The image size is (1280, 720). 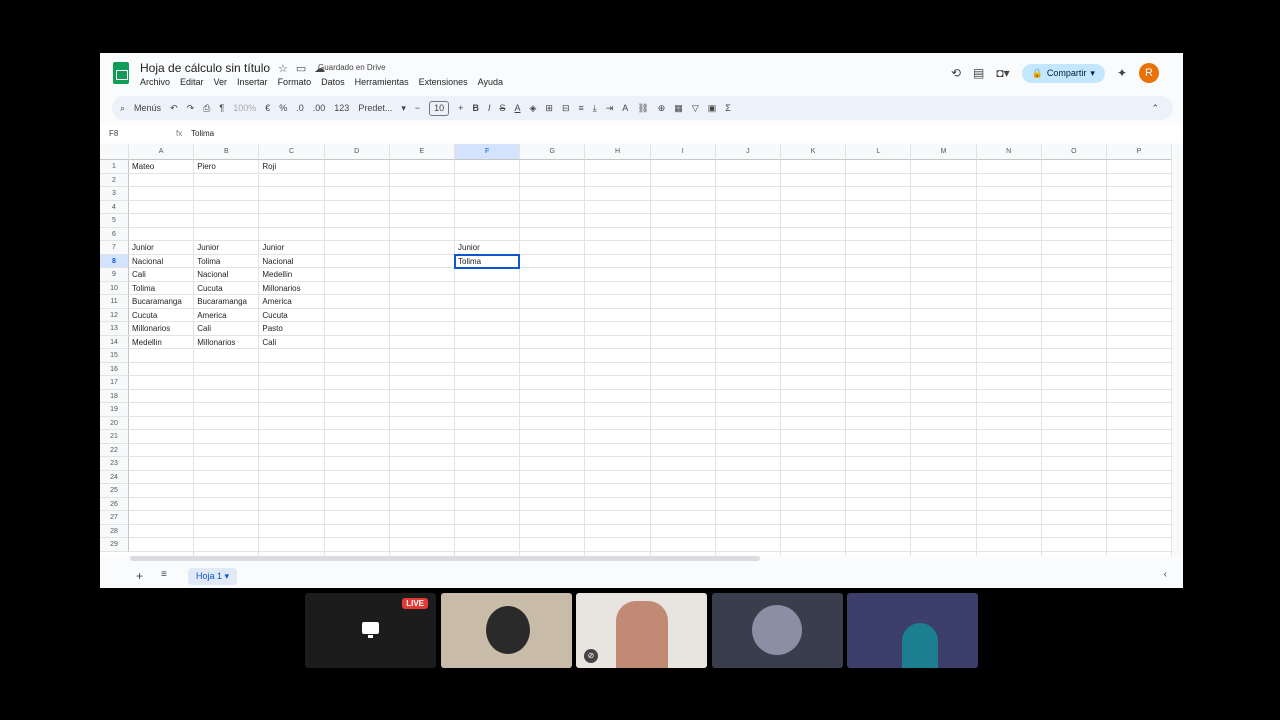 What do you see at coordinates (114, 356) in the screenshot?
I see `row-header-15: 15` at bounding box center [114, 356].